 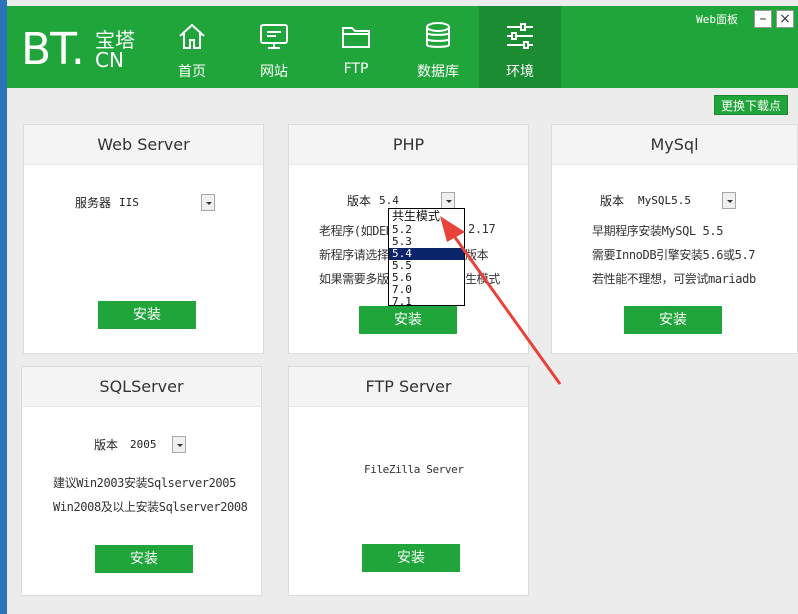 What do you see at coordinates (426, 258) in the screenshot?
I see `php-version-dropdown-list: 共生模式 5.2 5.3 5.4 5.5 5.6 7.0 7.1` at bounding box center [426, 258].